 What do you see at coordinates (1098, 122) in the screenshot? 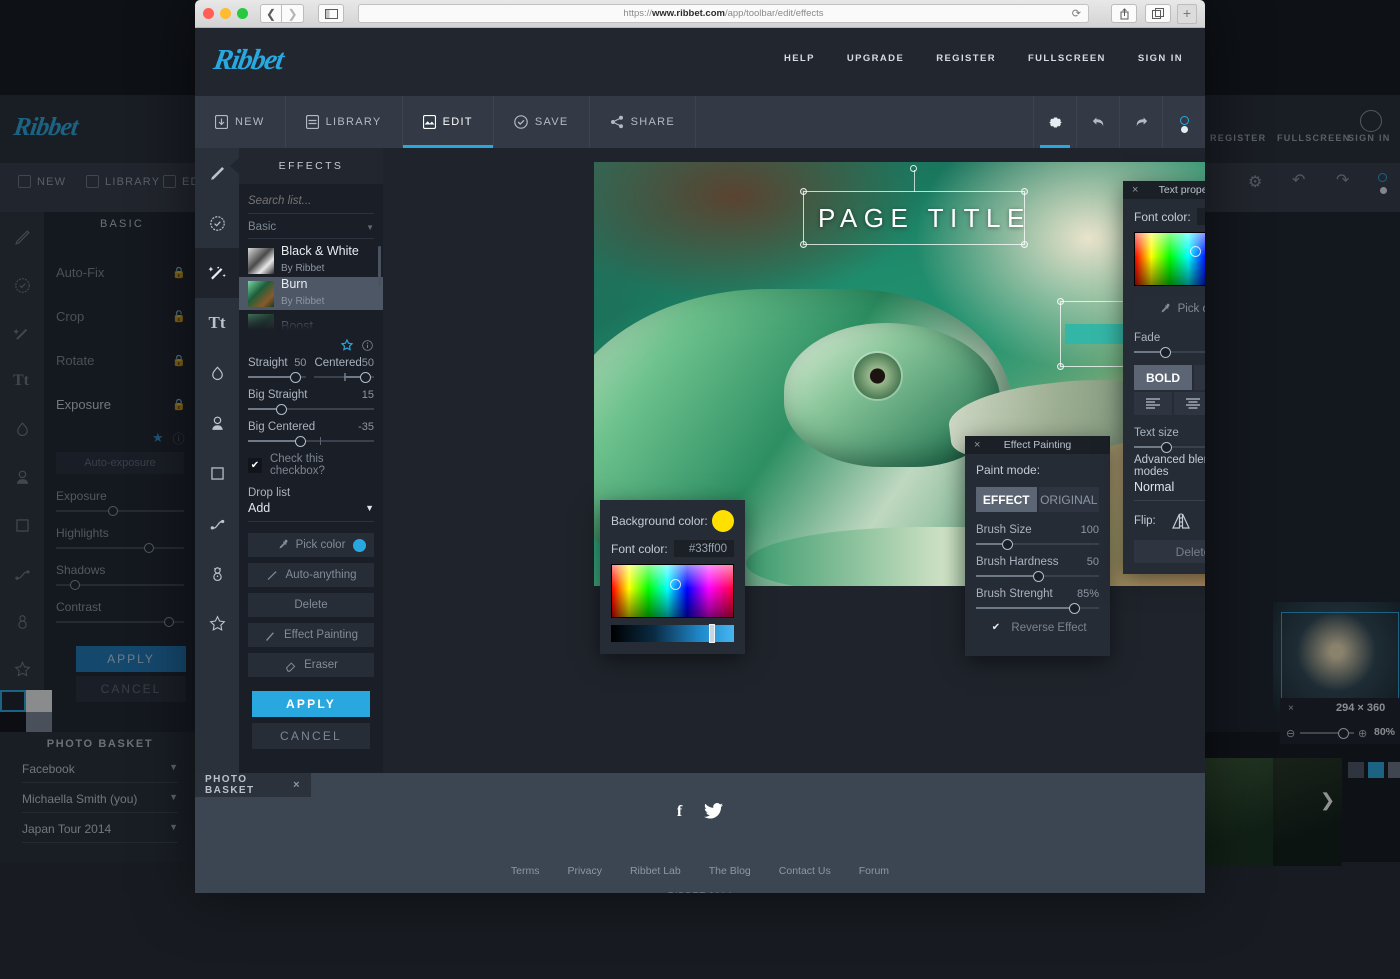
I see `undo-button` at bounding box center [1098, 122].